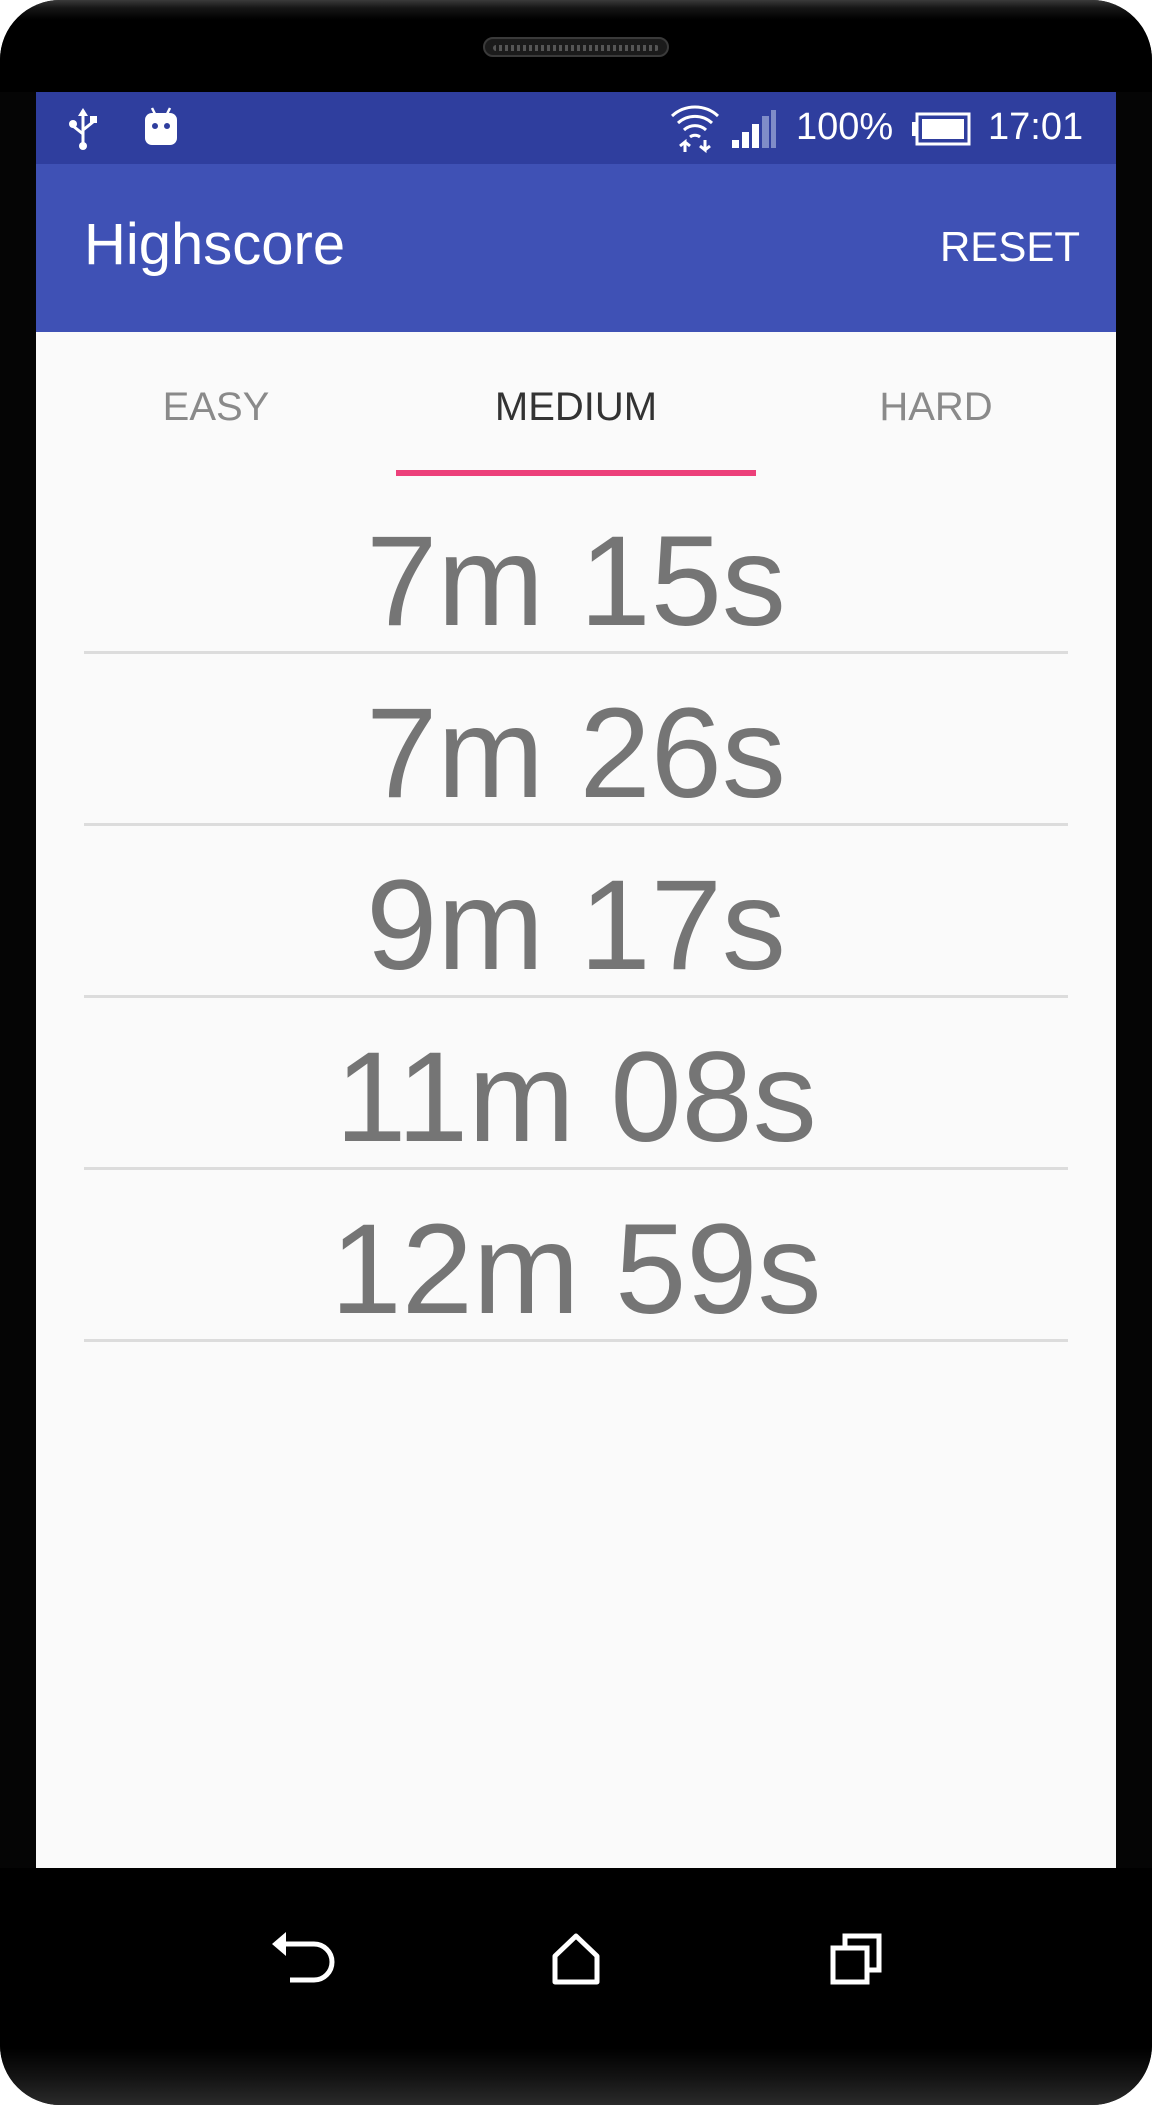 The width and height of the screenshot is (1152, 2105). What do you see at coordinates (576, 568) in the screenshot?
I see `score-row-1: 7m 15s` at bounding box center [576, 568].